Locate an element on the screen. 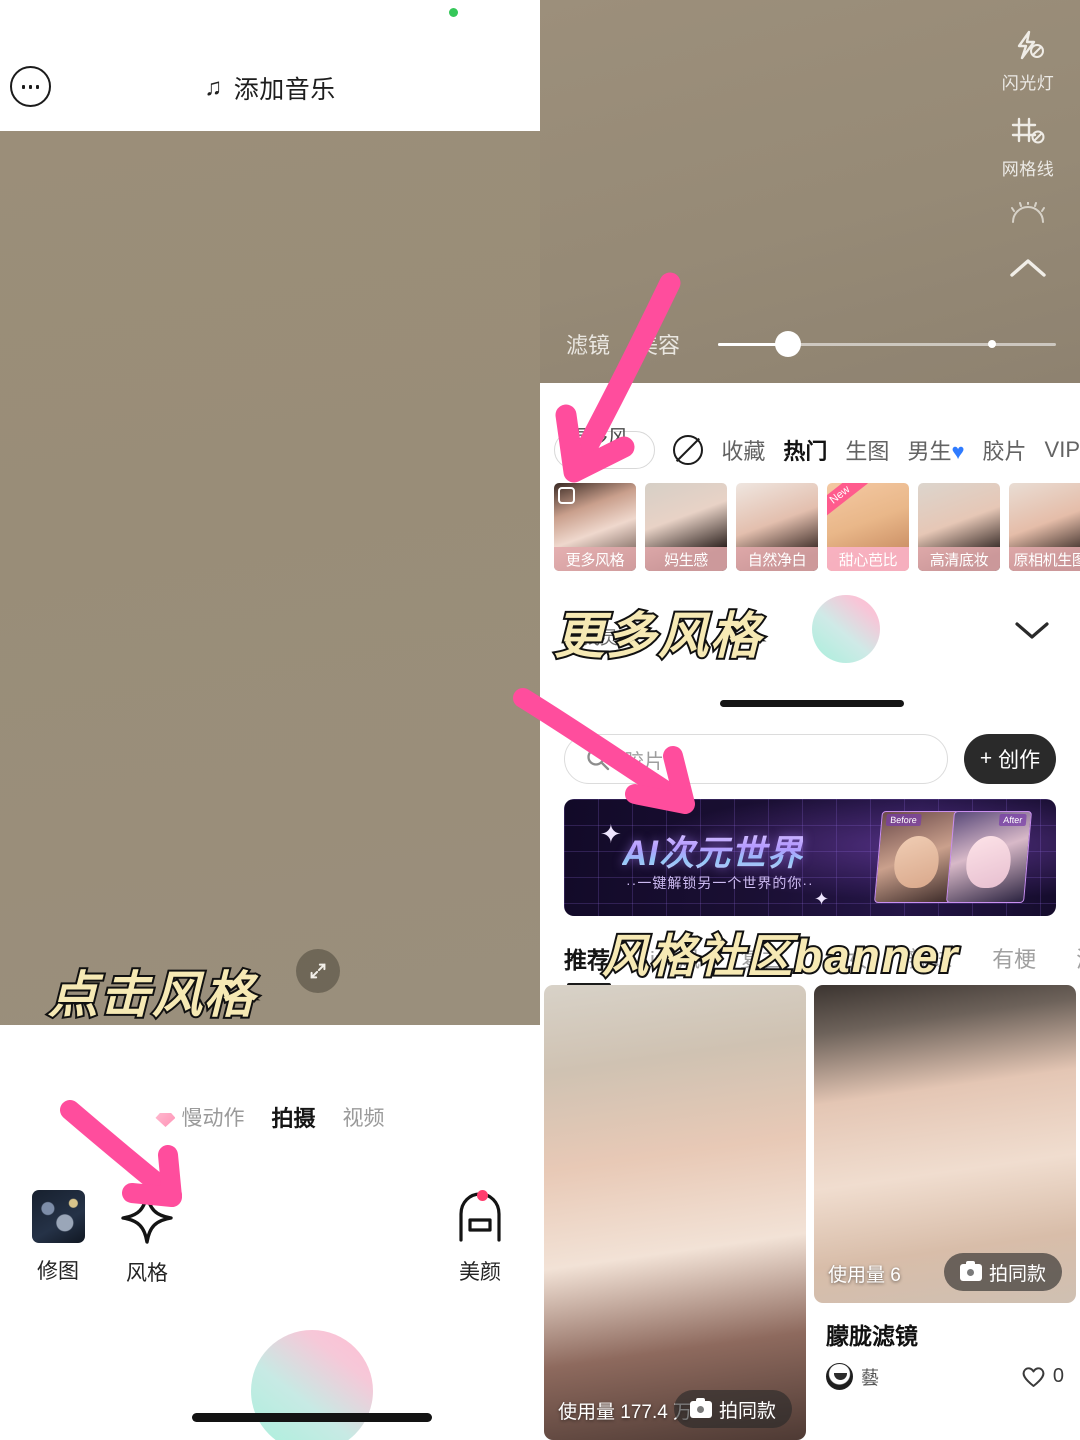 The height and width of the screenshot is (1440, 1080). banner-title: AI次元世界 is located at coordinates (712, 850).